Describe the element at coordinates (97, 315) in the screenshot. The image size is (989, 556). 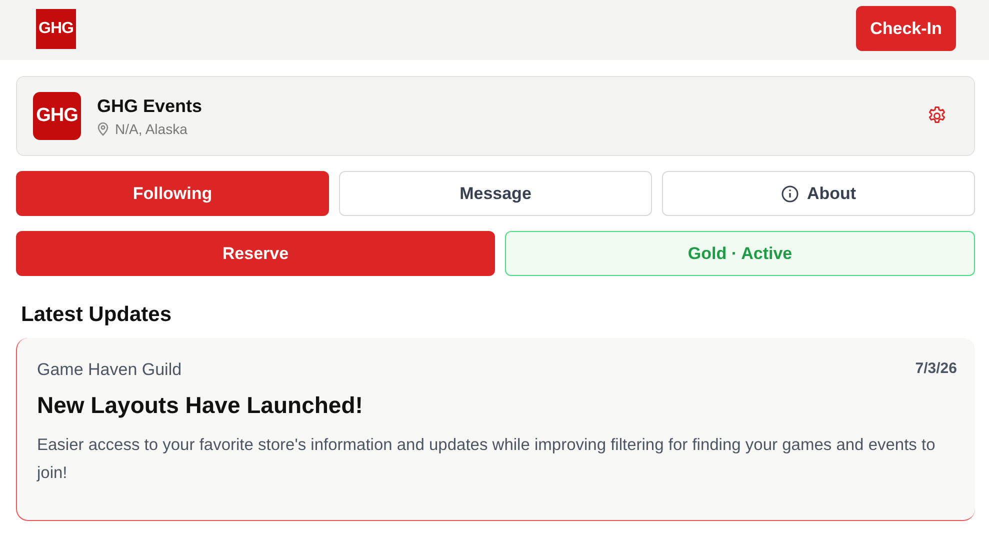
I see `section-heading: Latest Updates` at that location.